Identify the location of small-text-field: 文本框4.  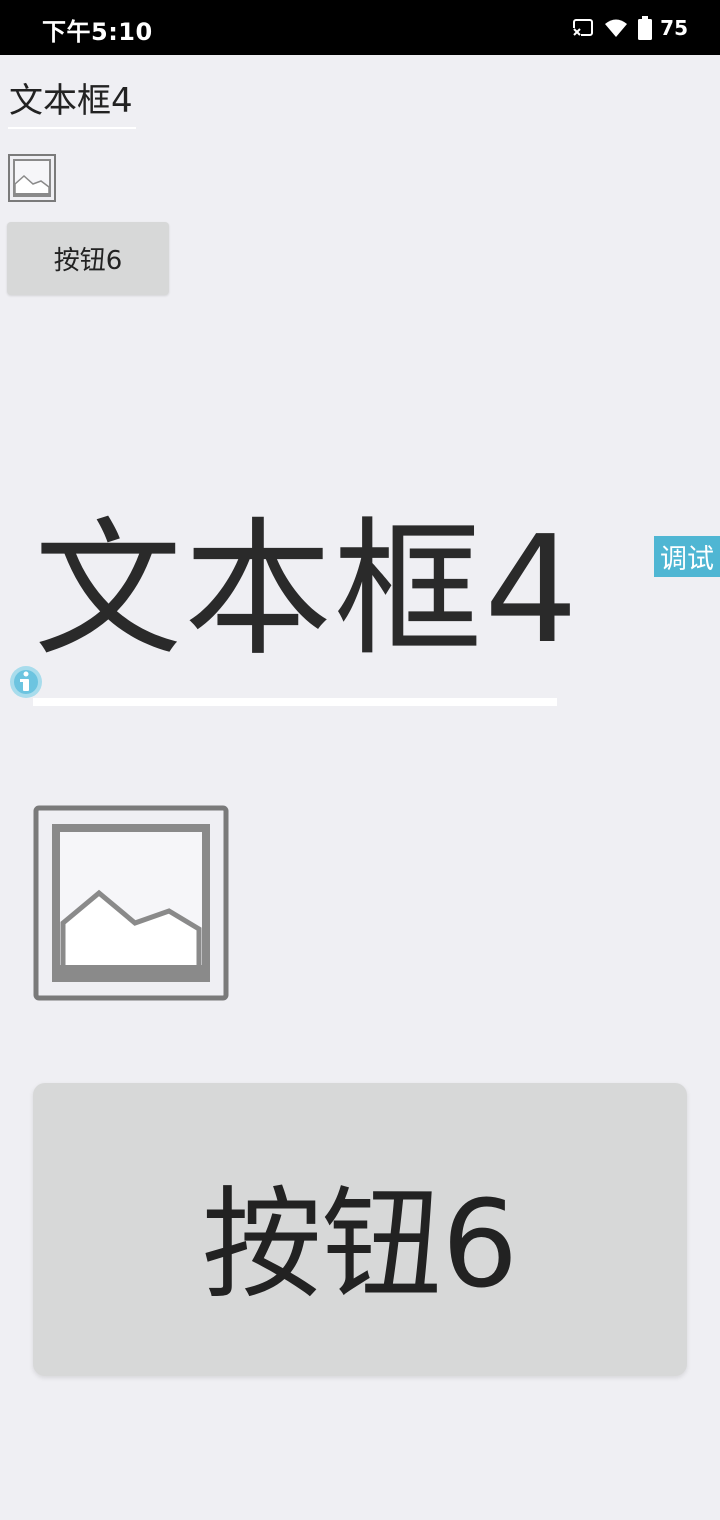
(71, 101).